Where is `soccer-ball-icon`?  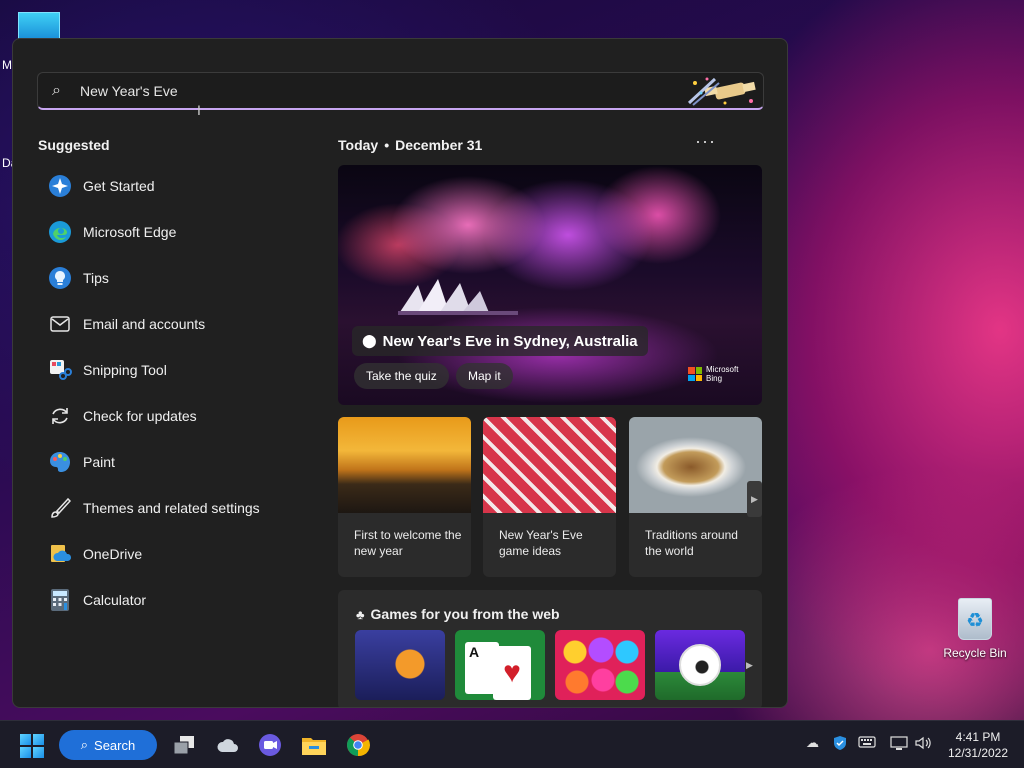 soccer-ball-icon is located at coordinates (700, 665).